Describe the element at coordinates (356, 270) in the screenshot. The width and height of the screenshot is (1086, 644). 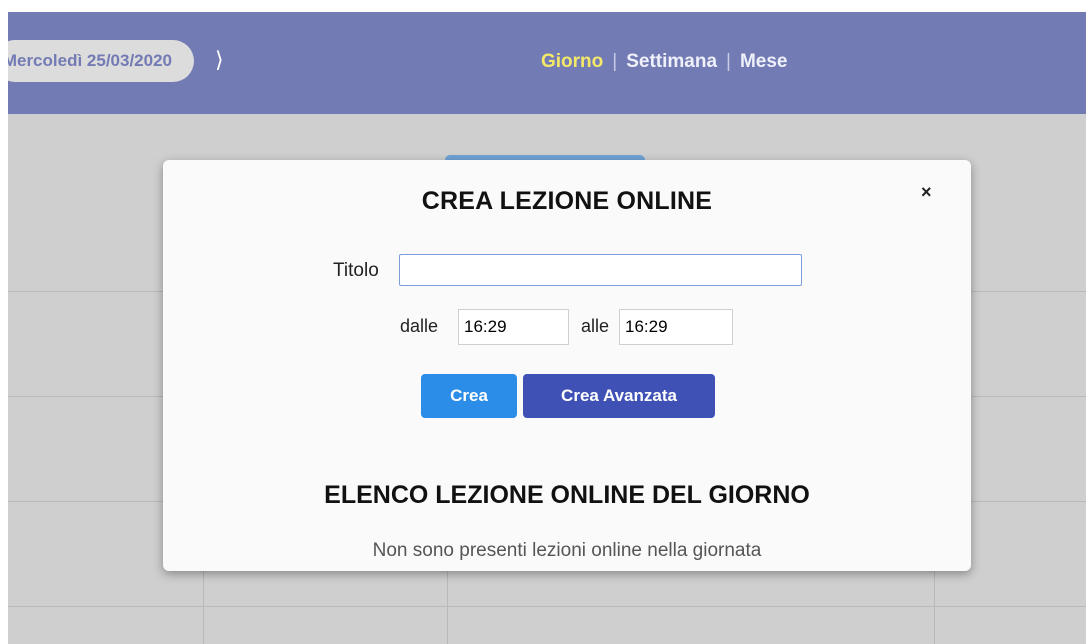
I see `title-label: Titolo` at that location.